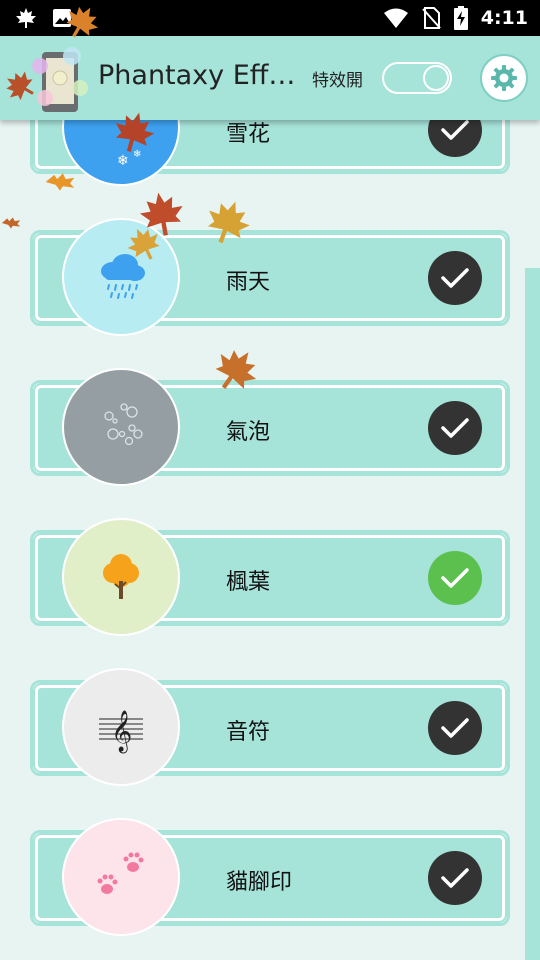 Image resolution: width=540 pixels, height=960 pixels. What do you see at coordinates (460, 18) in the screenshot?
I see `battery-charging-icon` at bounding box center [460, 18].